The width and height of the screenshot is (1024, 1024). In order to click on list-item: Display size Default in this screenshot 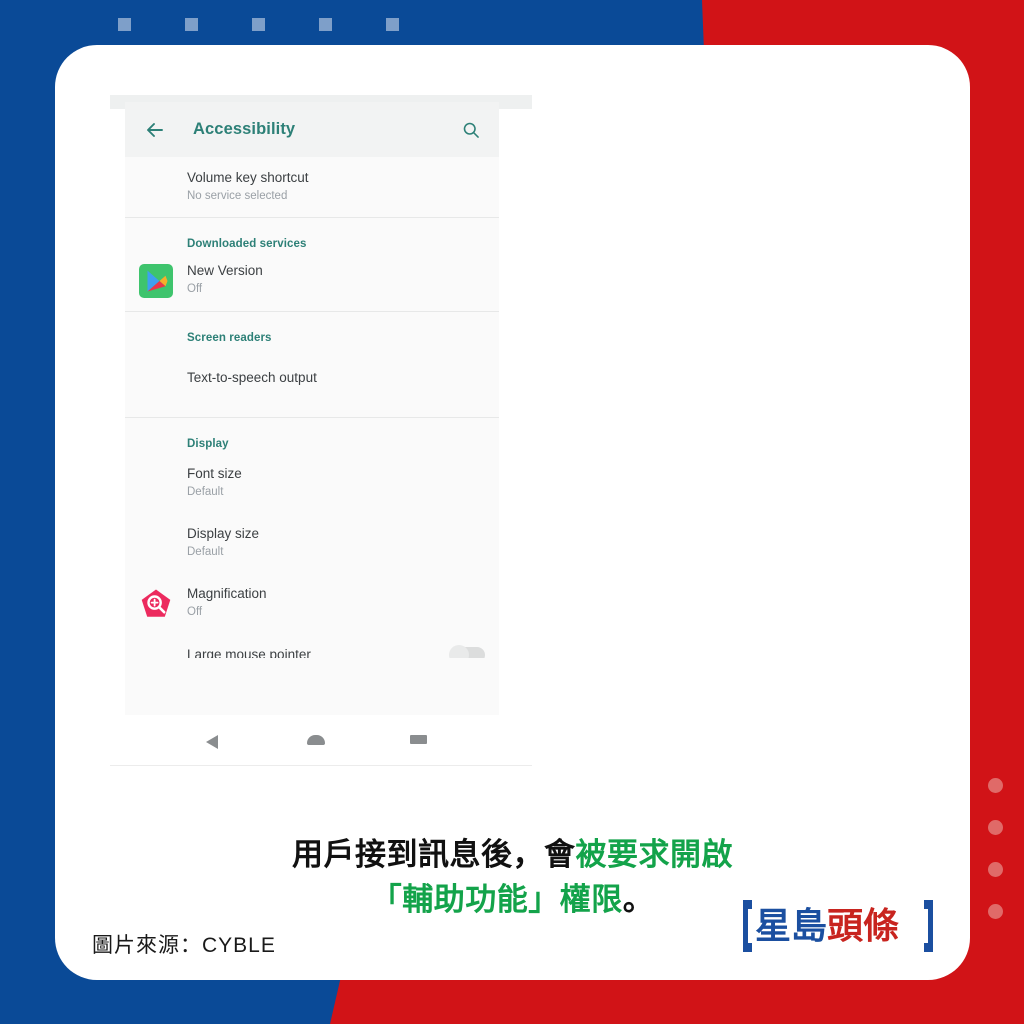, I will do `click(312, 543)`.